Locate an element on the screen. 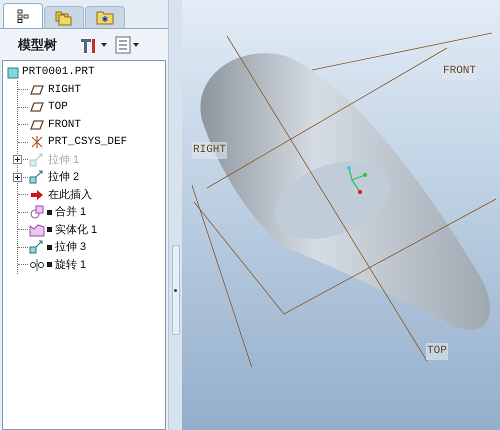  merge-icon is located at coordinates (37, 212).